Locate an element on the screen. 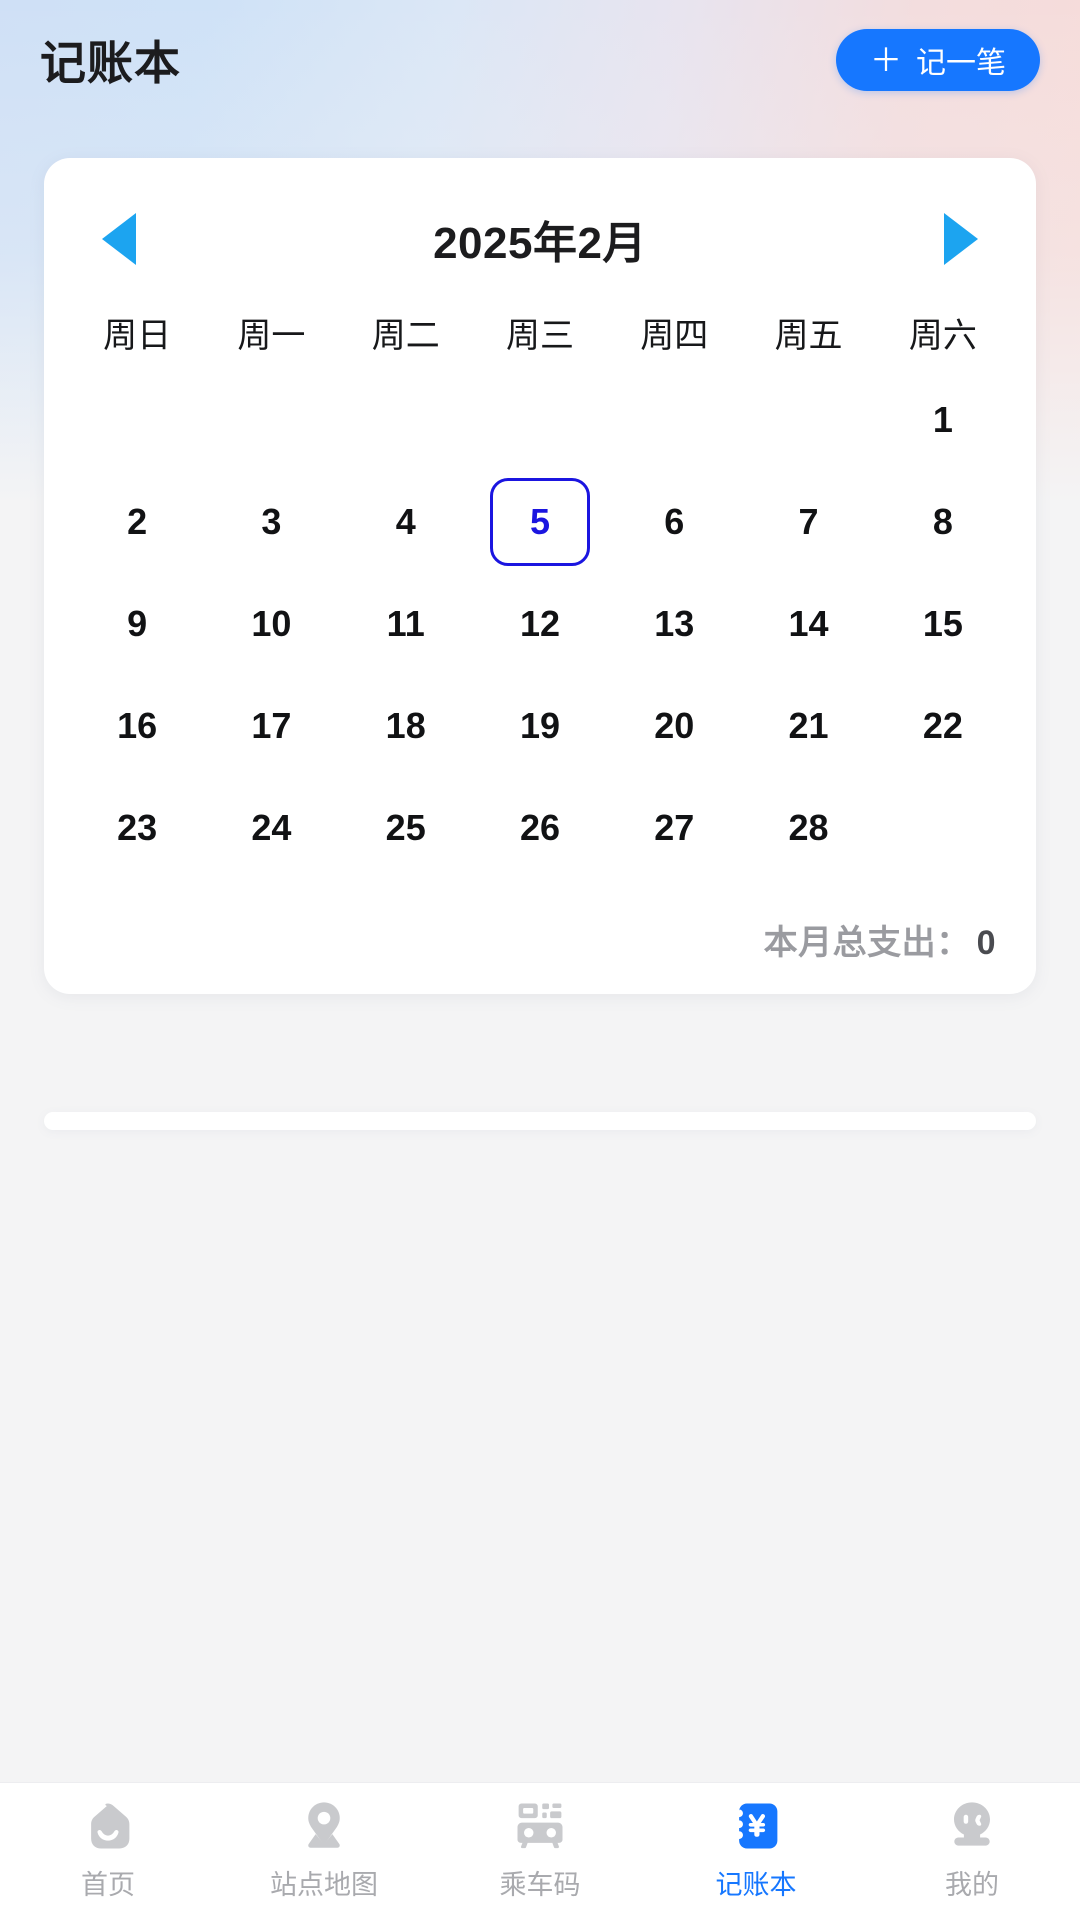 This screenshot has height=1920, width=1080. add-record-label: 记一笔 is located at coordinates (961, 63).